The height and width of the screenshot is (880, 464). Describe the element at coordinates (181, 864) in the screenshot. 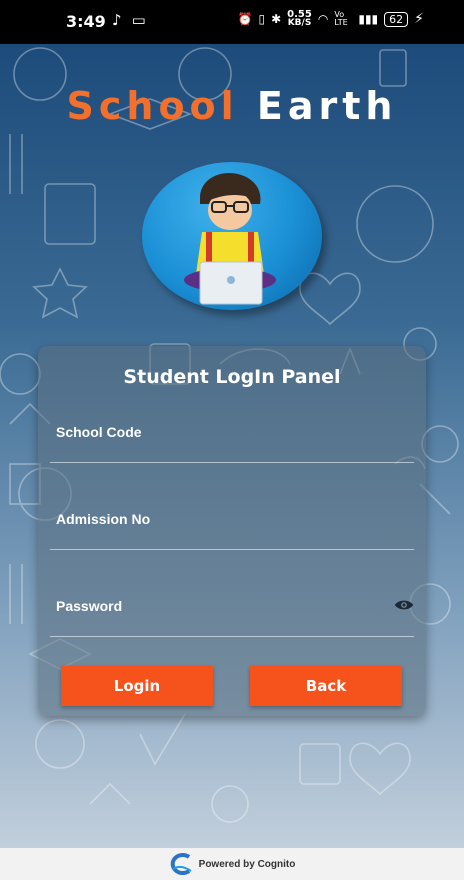

I see `cognito-logo-icon` at that location.